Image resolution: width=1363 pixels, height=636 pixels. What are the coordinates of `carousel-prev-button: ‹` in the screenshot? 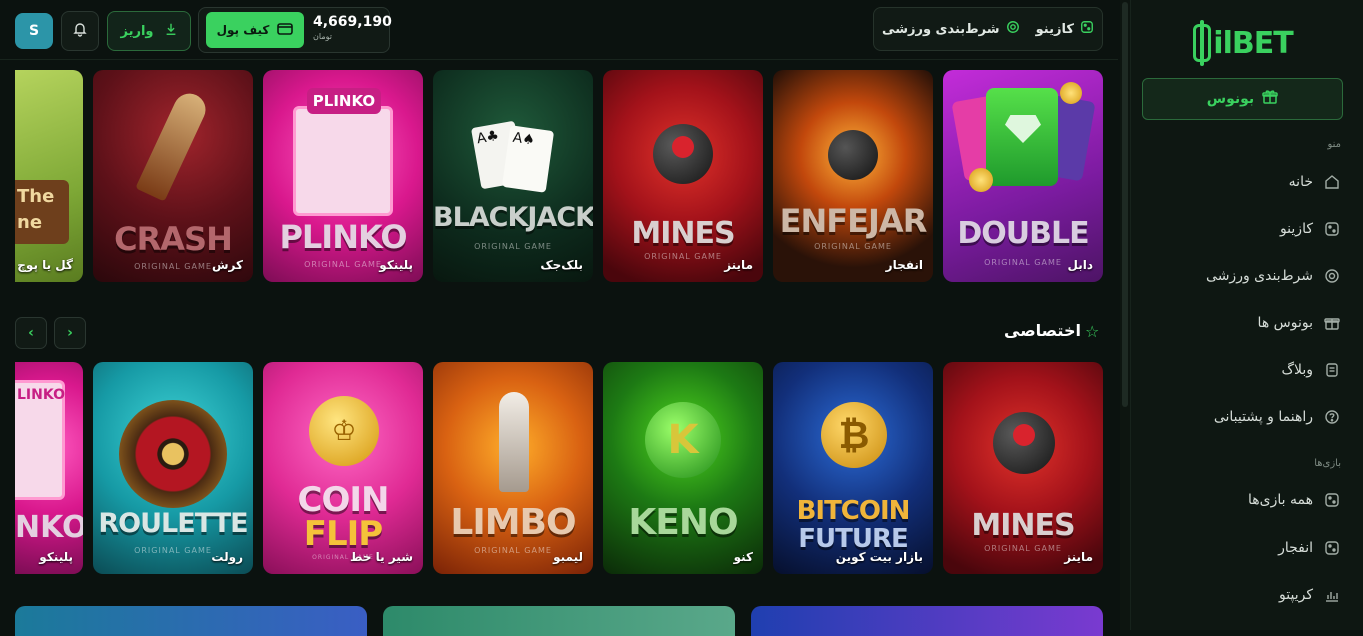 It's located at (31, 333).